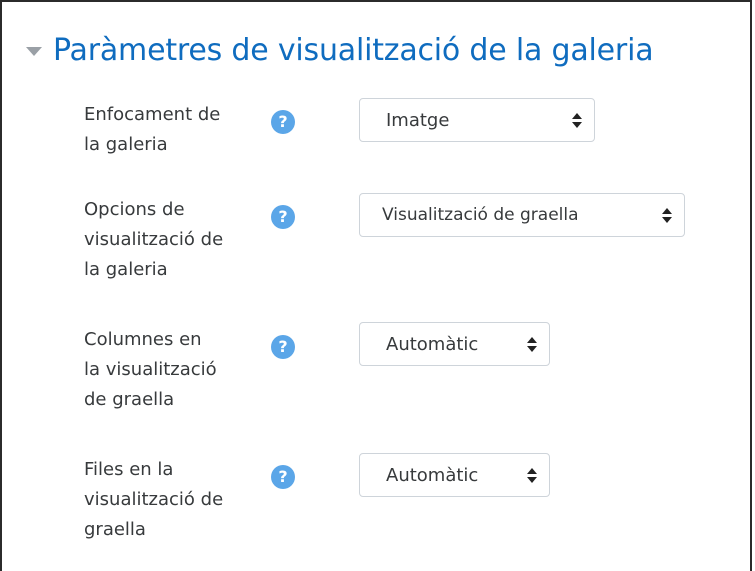  Describe the element at coordinates (115, 529) in the screenshot. I see `label-line: graella` at that location.